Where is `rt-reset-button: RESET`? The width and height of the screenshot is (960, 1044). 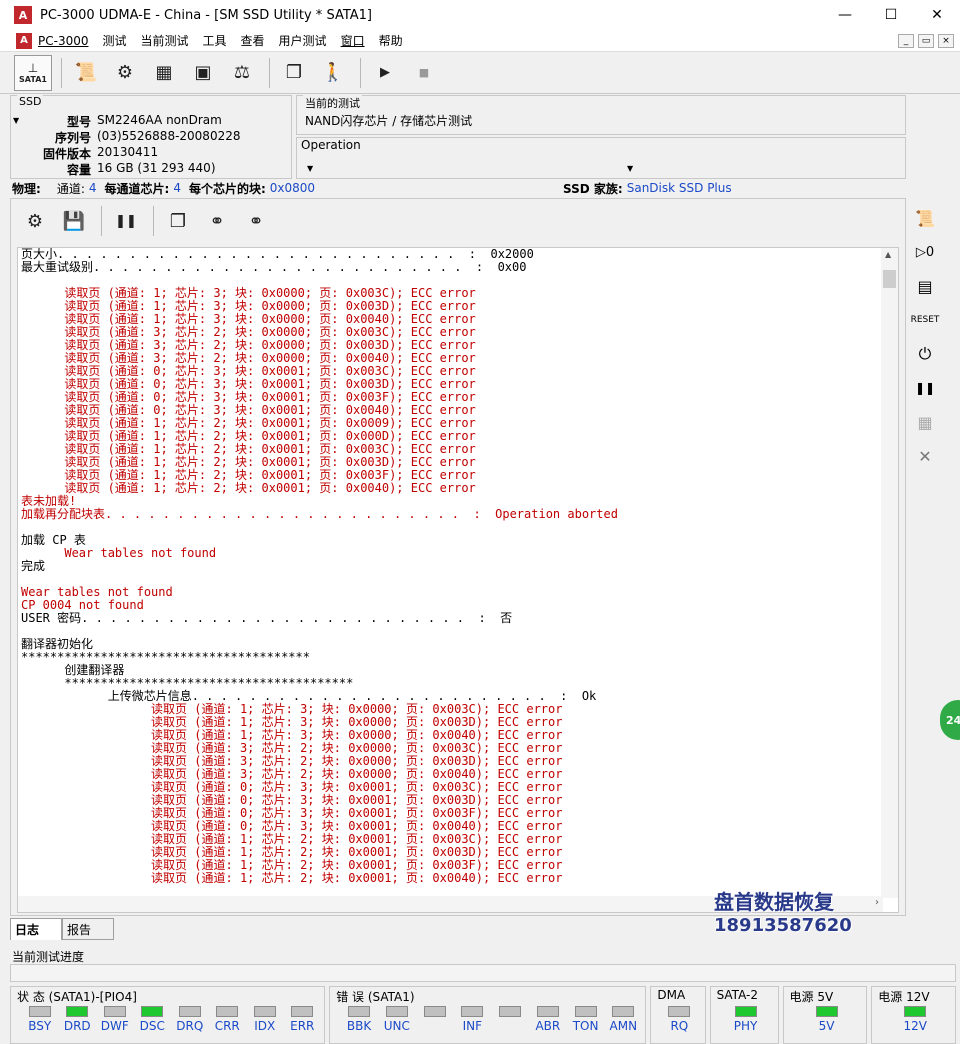 rt-reset-button: RESET is located at coordinates (925, 320).